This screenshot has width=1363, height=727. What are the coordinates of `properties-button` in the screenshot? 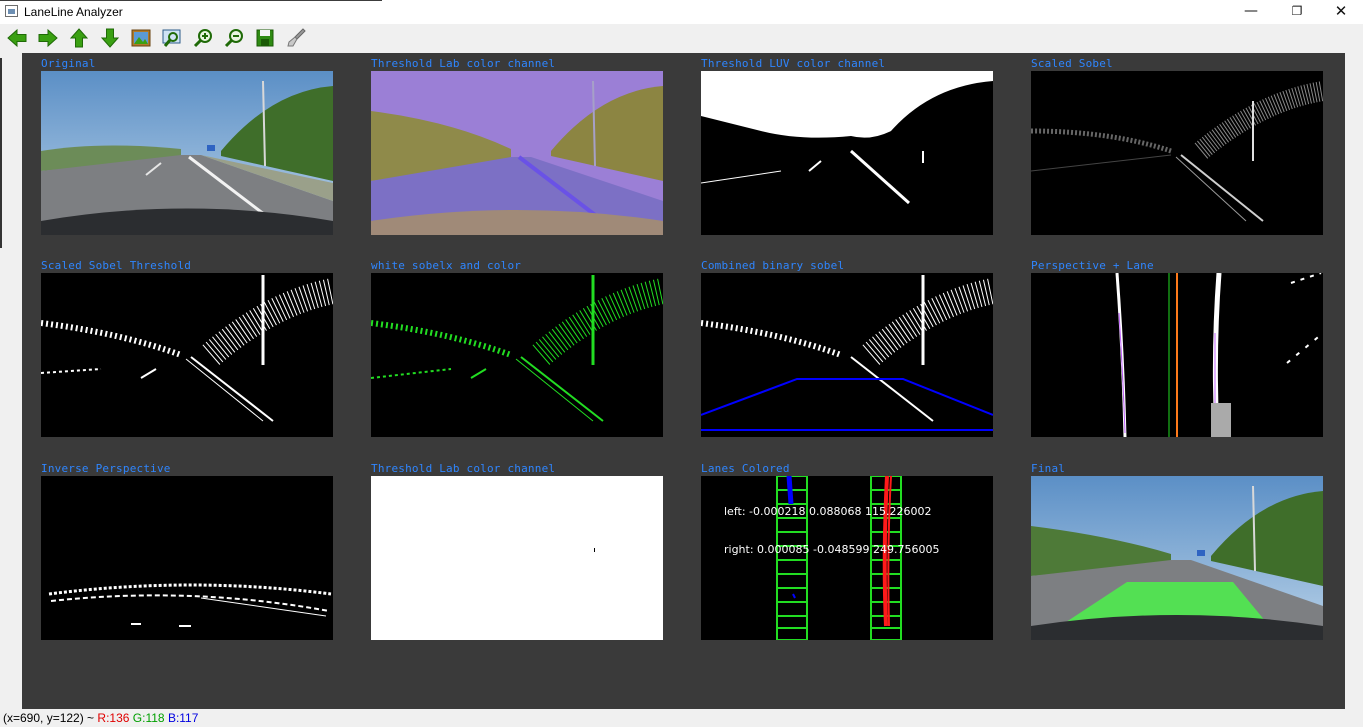 It's located at (296, 38).